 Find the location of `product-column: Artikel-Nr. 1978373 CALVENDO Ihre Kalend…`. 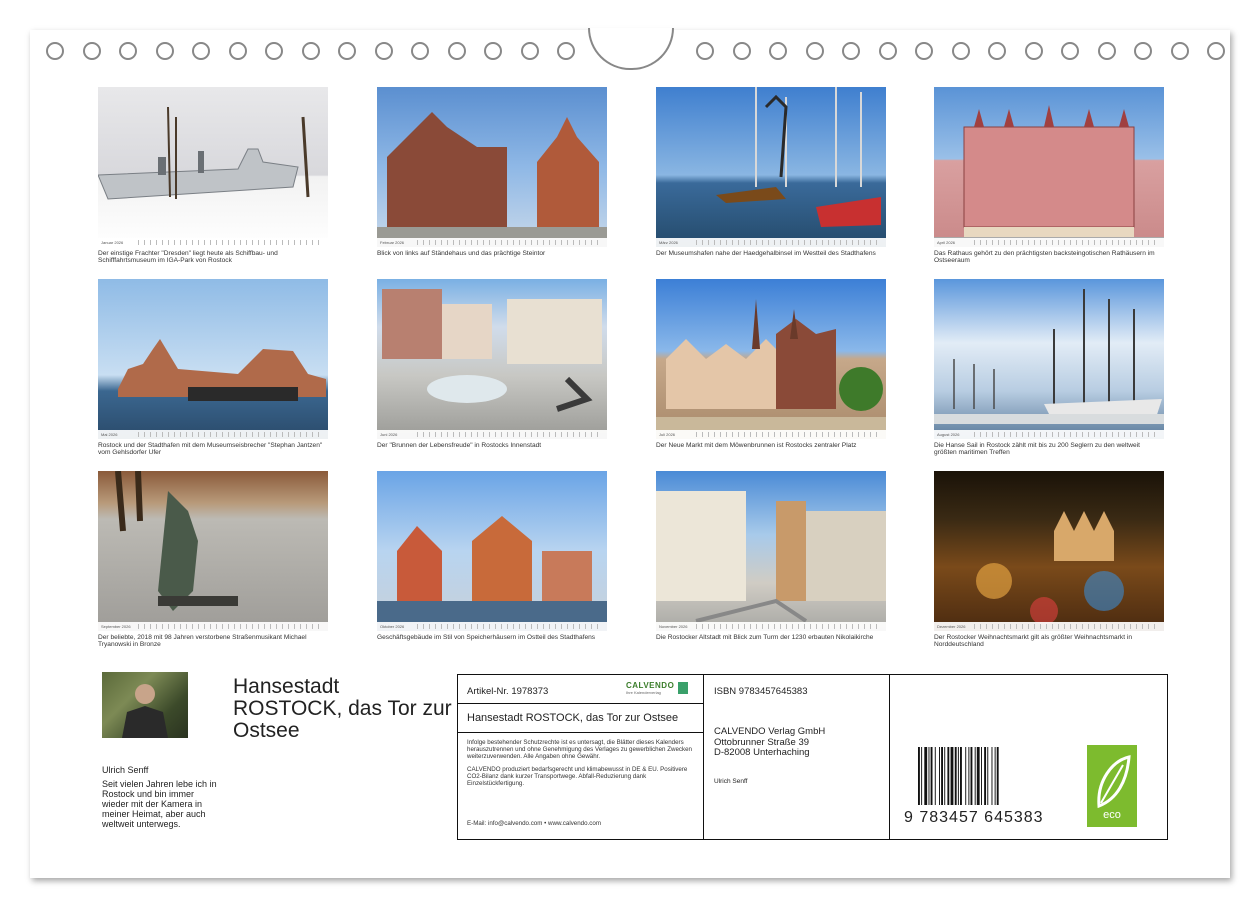

product-column: Artikel-Nr. 1978373 CALVENDO Ihre Kalend… is located at coordinates (581, 757).